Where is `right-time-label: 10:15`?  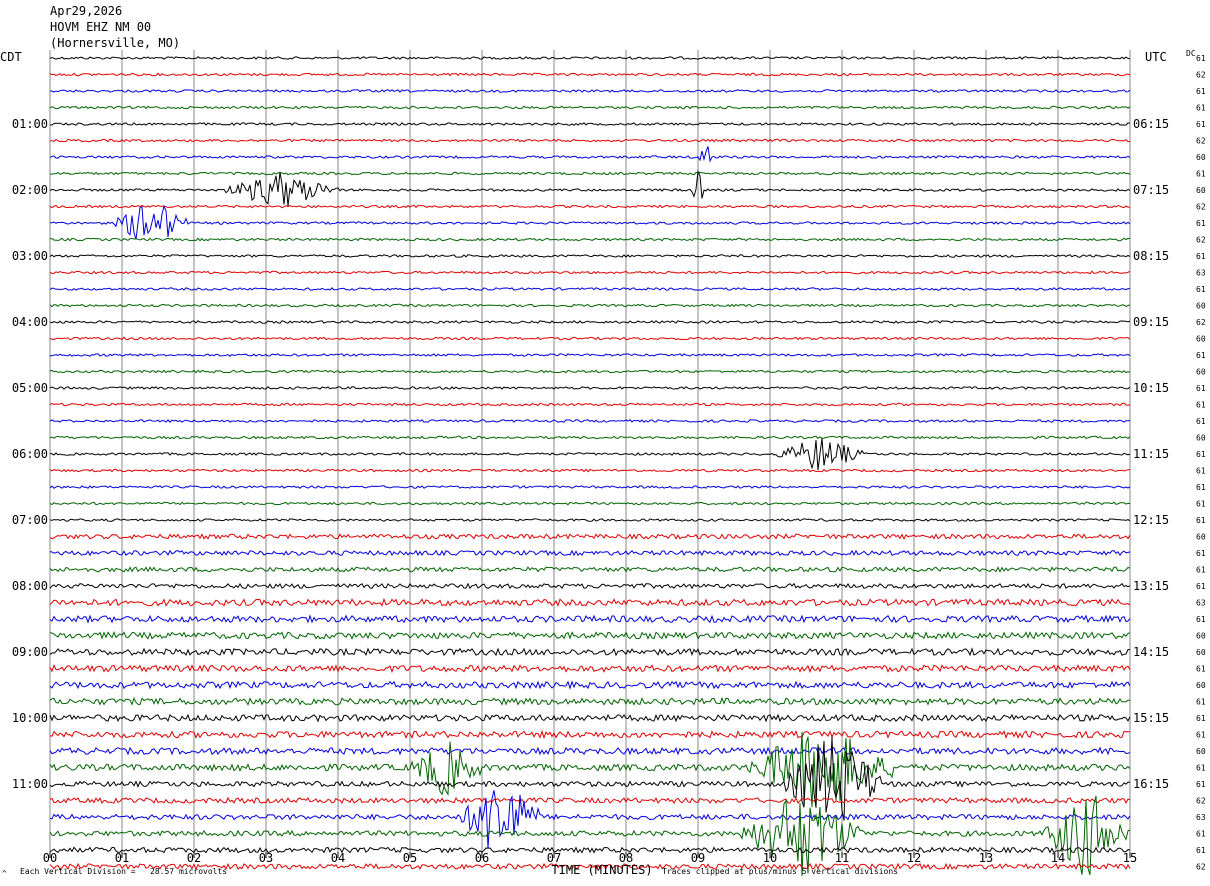
right-time-label: 10:15 is located at coordinates (1151, 388).